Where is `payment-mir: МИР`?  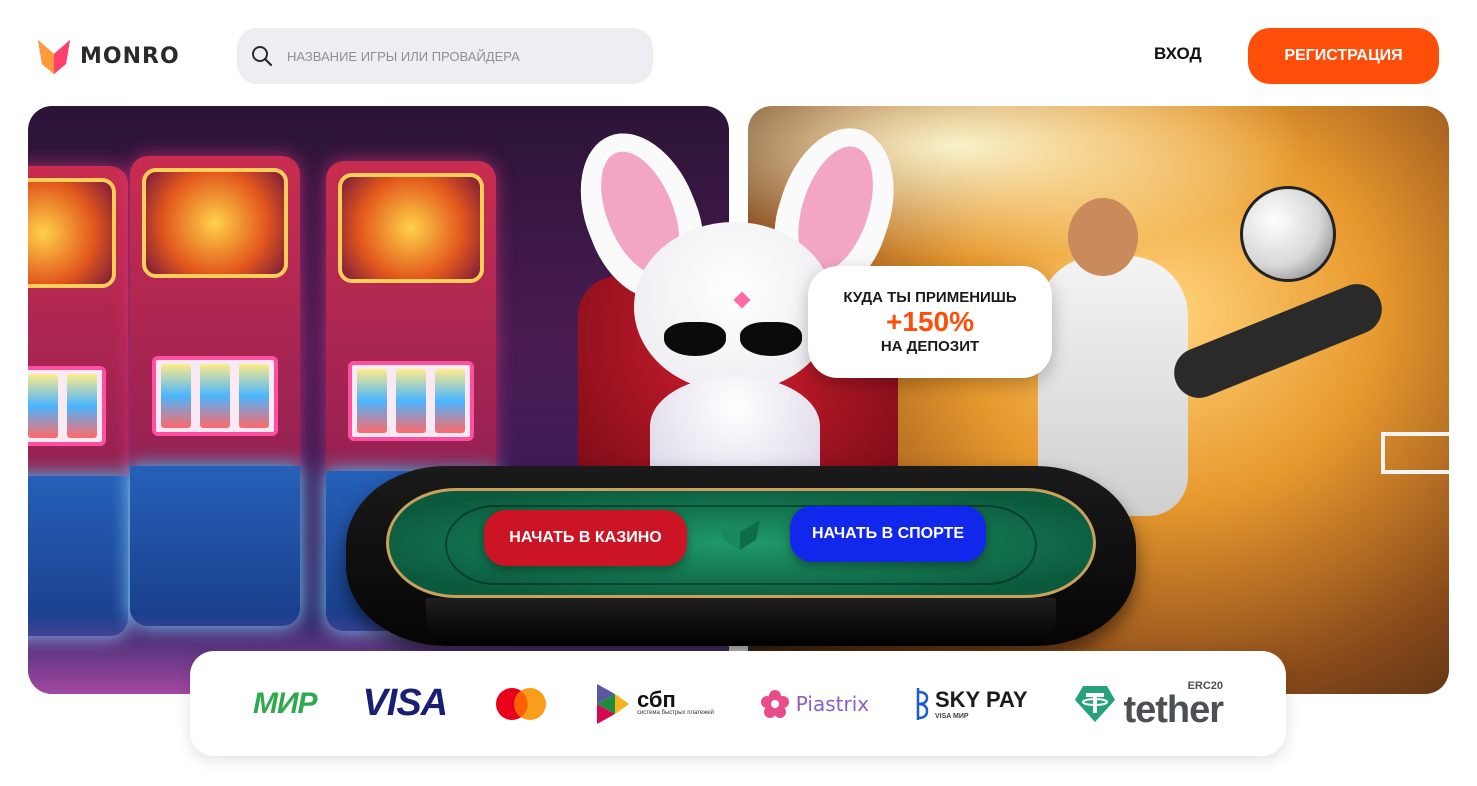
payment-mir: МИР is located at coordinates (285, 703).